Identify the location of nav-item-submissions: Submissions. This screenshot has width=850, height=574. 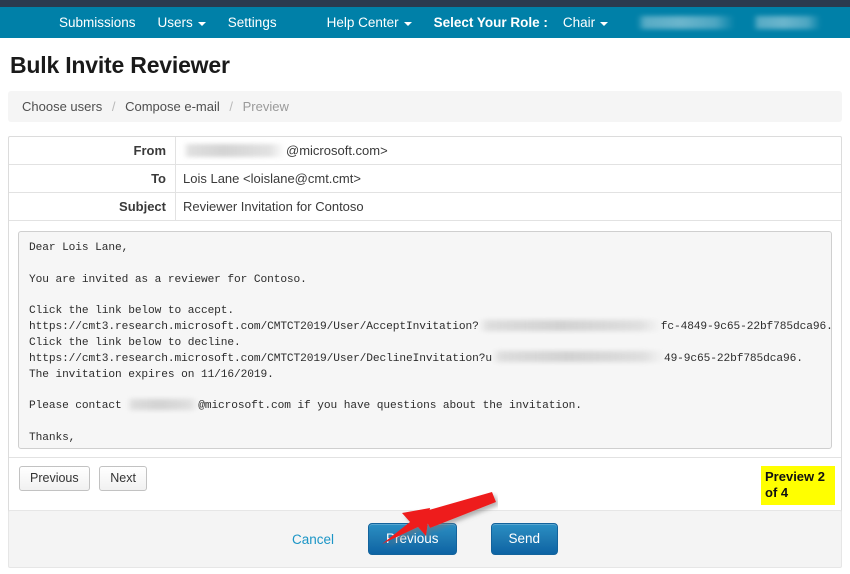
(97, 22).